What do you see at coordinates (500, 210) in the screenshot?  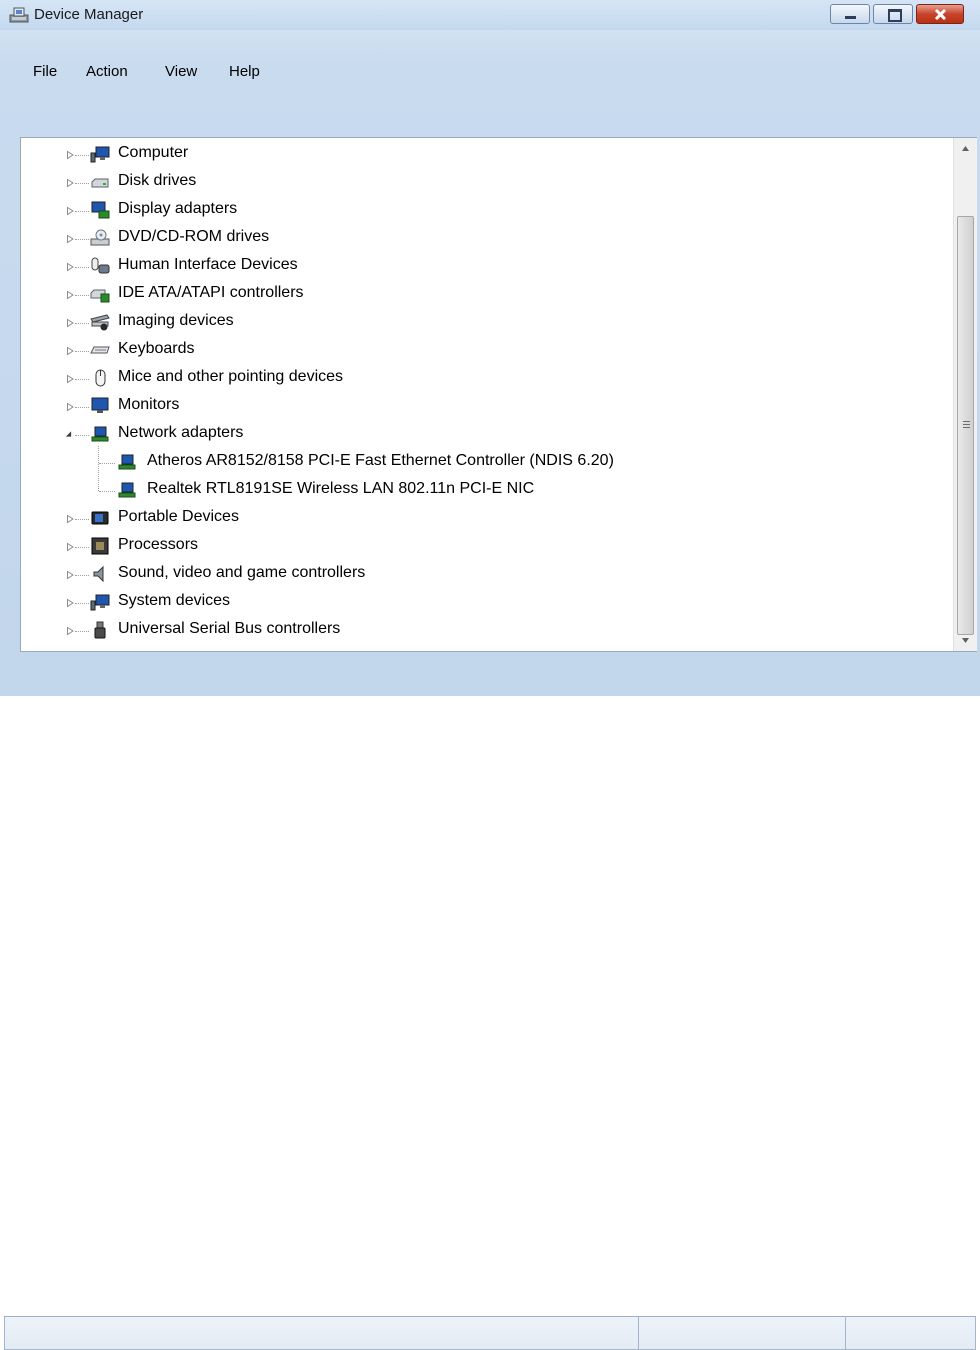 I see `tree-item-display-adapters: Display adapters` at bounding box center [500, 210].